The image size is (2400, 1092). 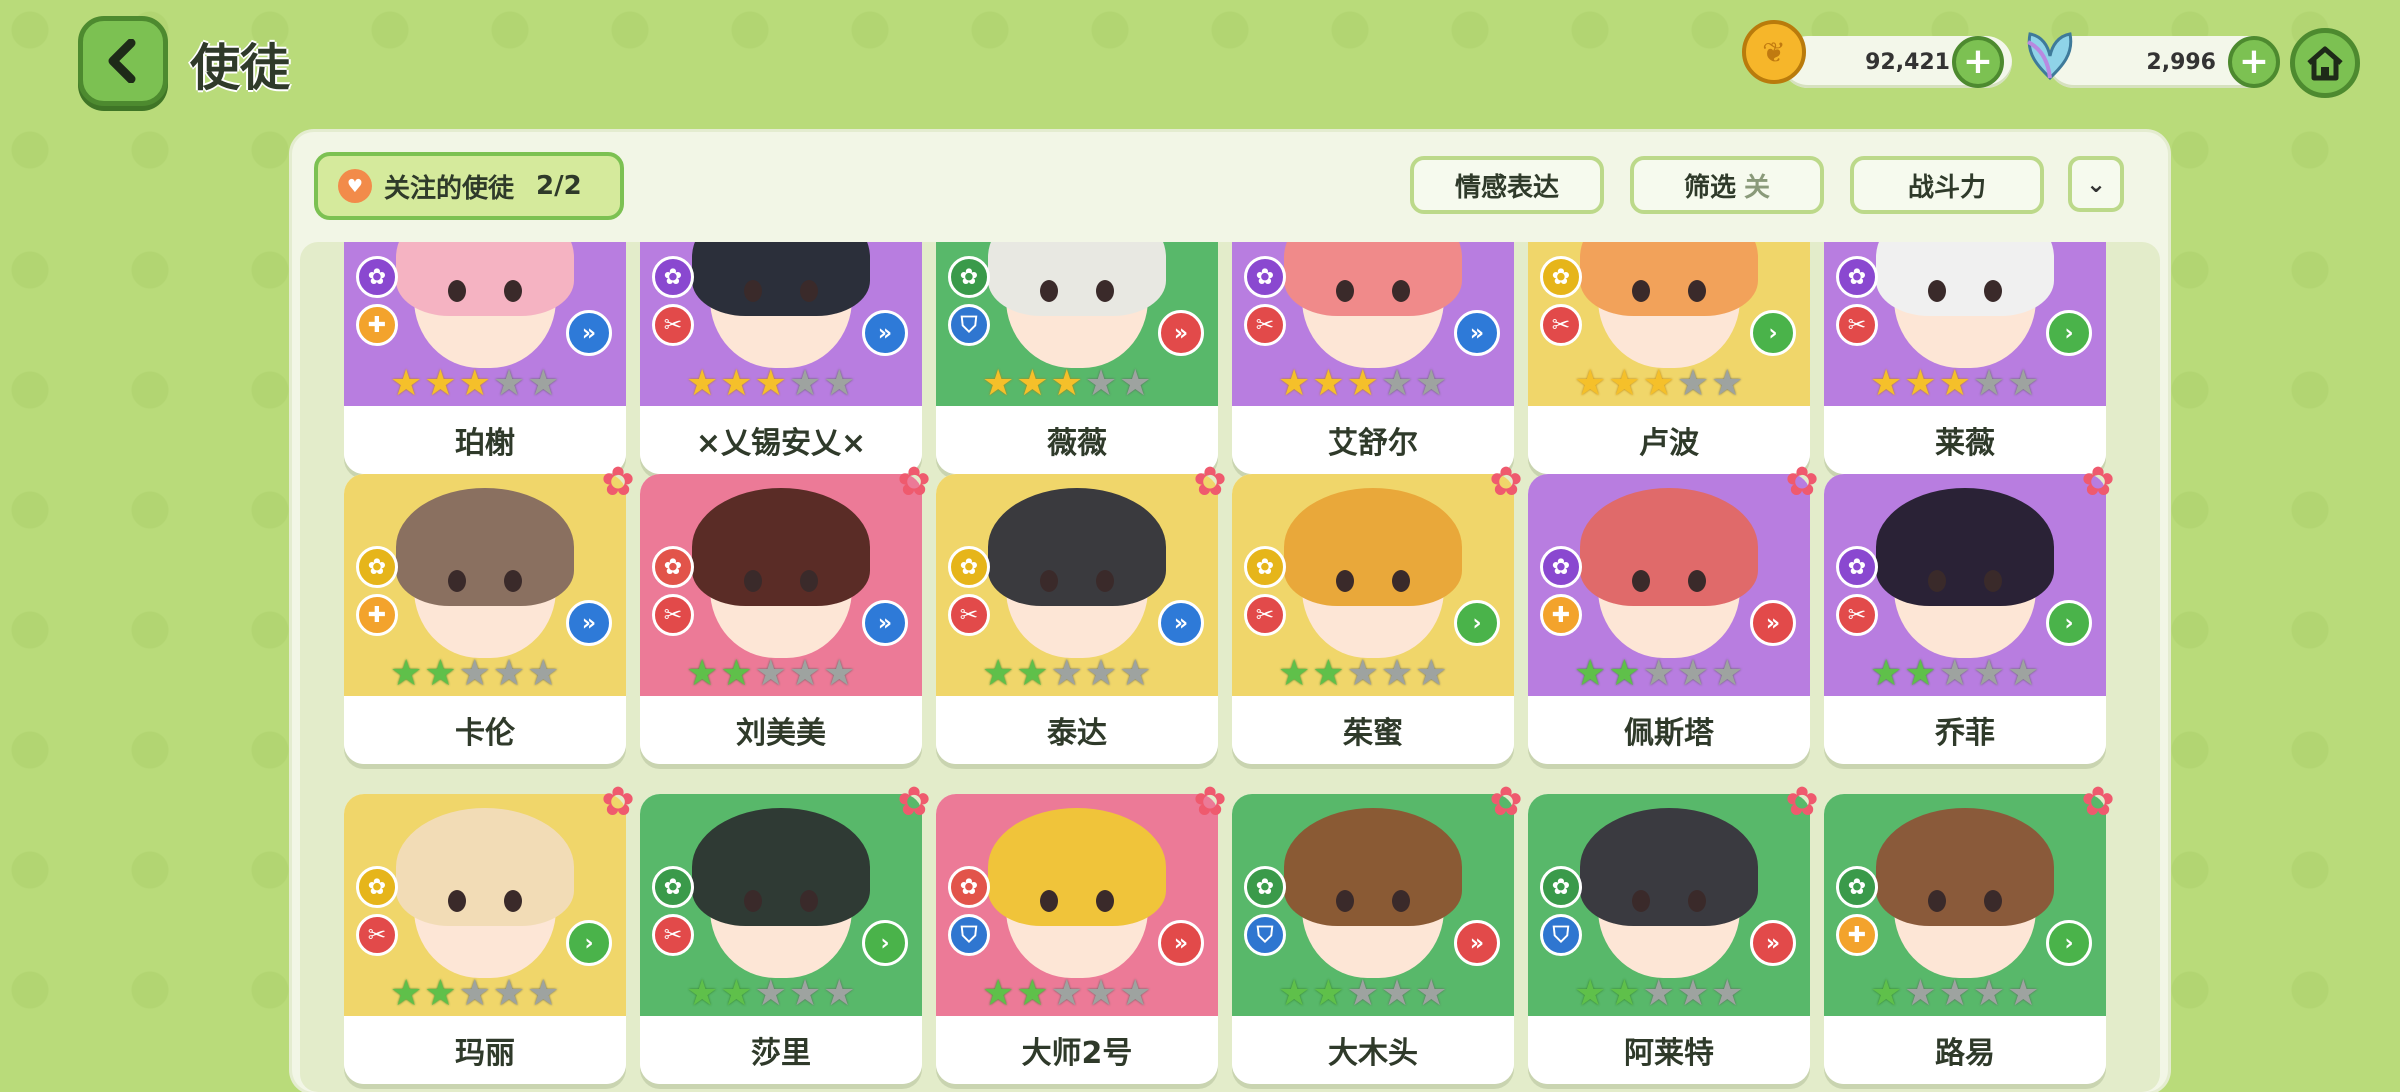 What do you see at coordinates (1181, 623) in the screenshot?
I see `rank-double-icon: »` at bounding box center [1181, 623].